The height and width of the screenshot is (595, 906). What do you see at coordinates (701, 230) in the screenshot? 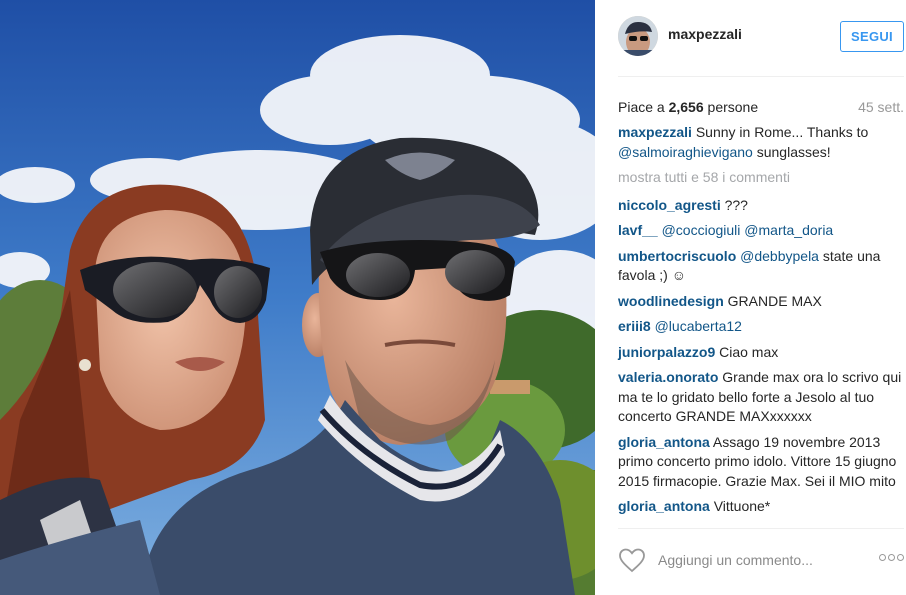
I see `comment-mention: @cocciogiuli` at bounding box center [701, 230].